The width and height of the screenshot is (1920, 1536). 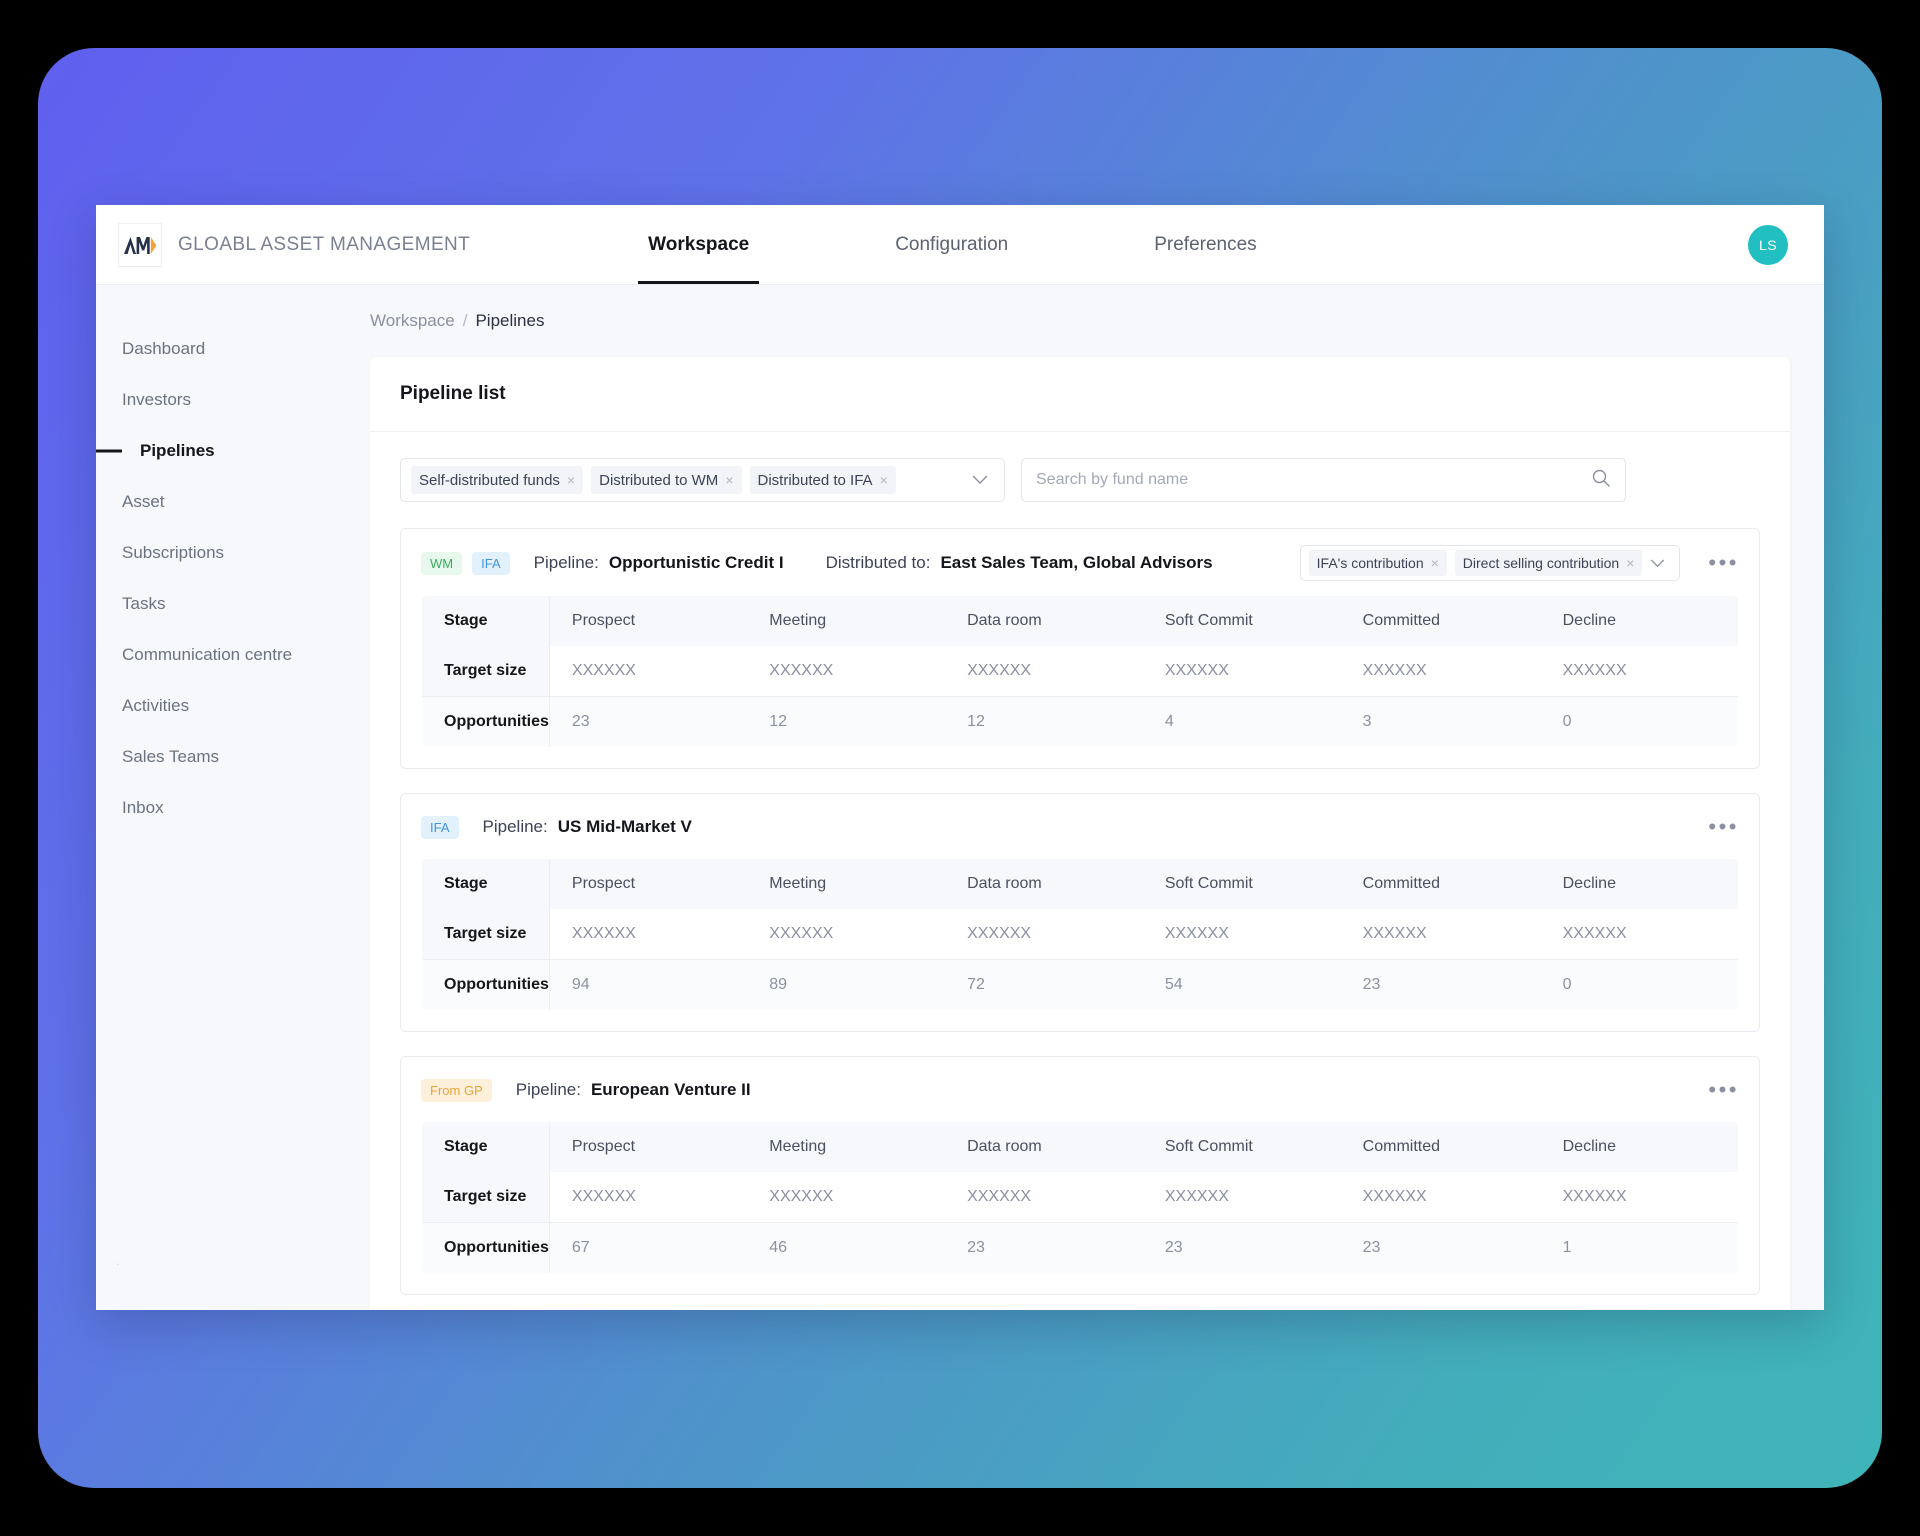 I want to click on main-nav: Workspace Configuration Preferences, so click(x=952, y=244).